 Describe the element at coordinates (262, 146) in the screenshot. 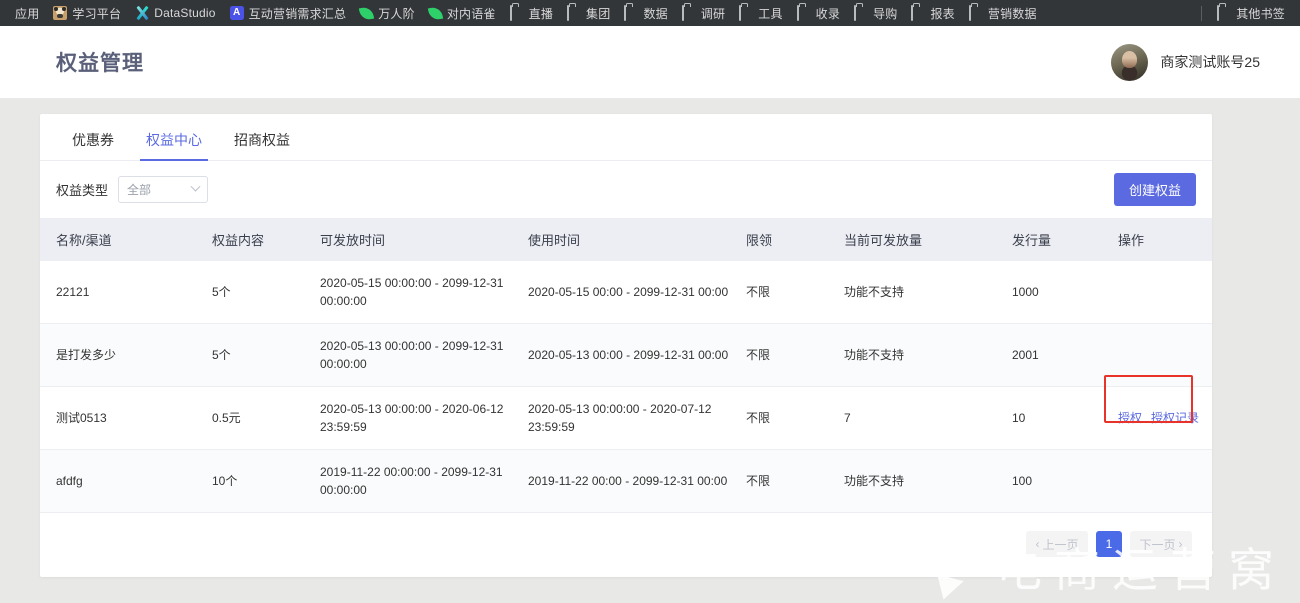

I see `tab-2: 招商权益` at that location.